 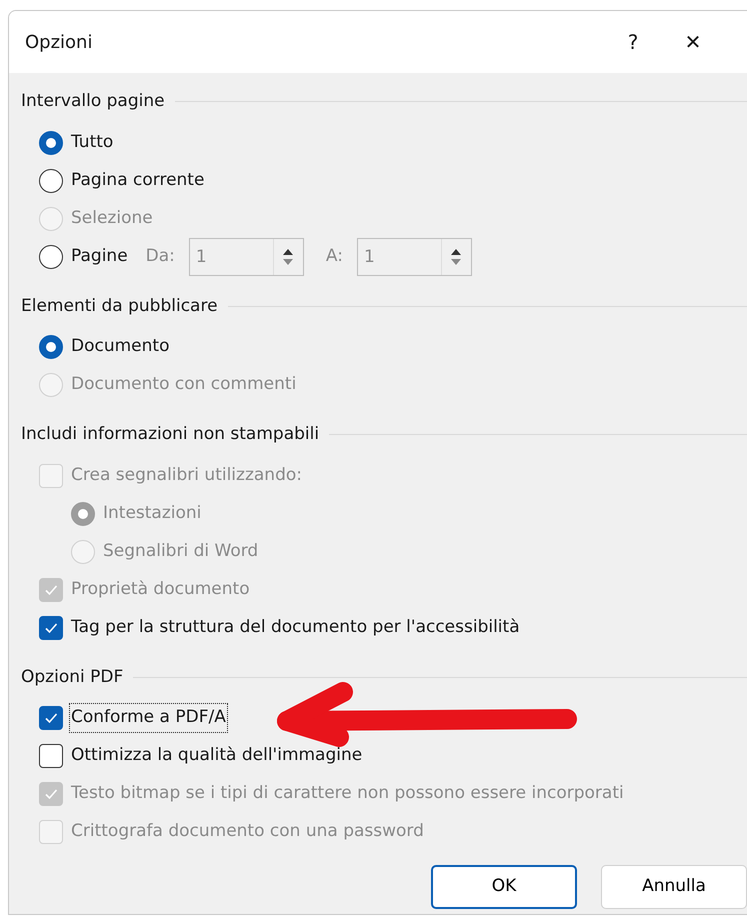 I want to click on option-label: Crea segnalibri utilizzando:, so click(x=186, y=475).